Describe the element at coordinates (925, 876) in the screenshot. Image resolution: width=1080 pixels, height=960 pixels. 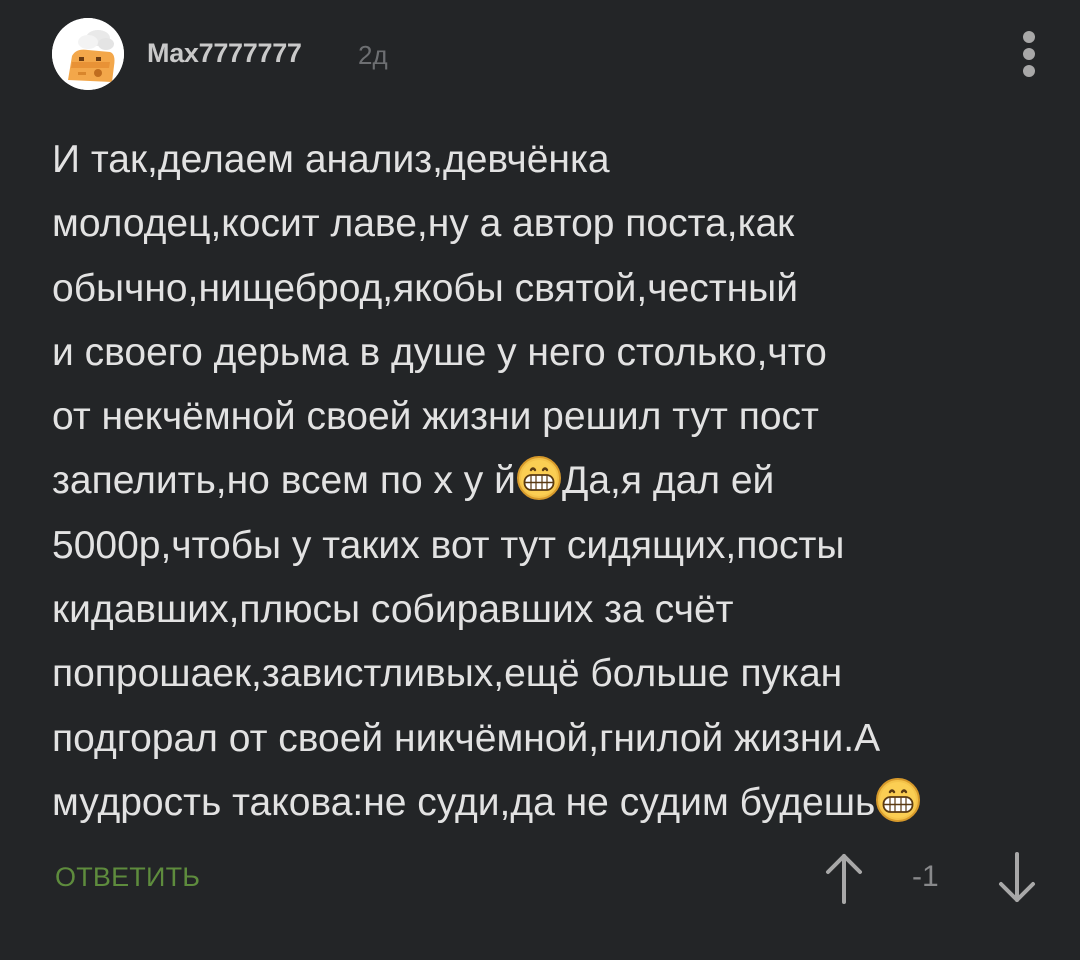
I see `comment-rating: -1` at that location.